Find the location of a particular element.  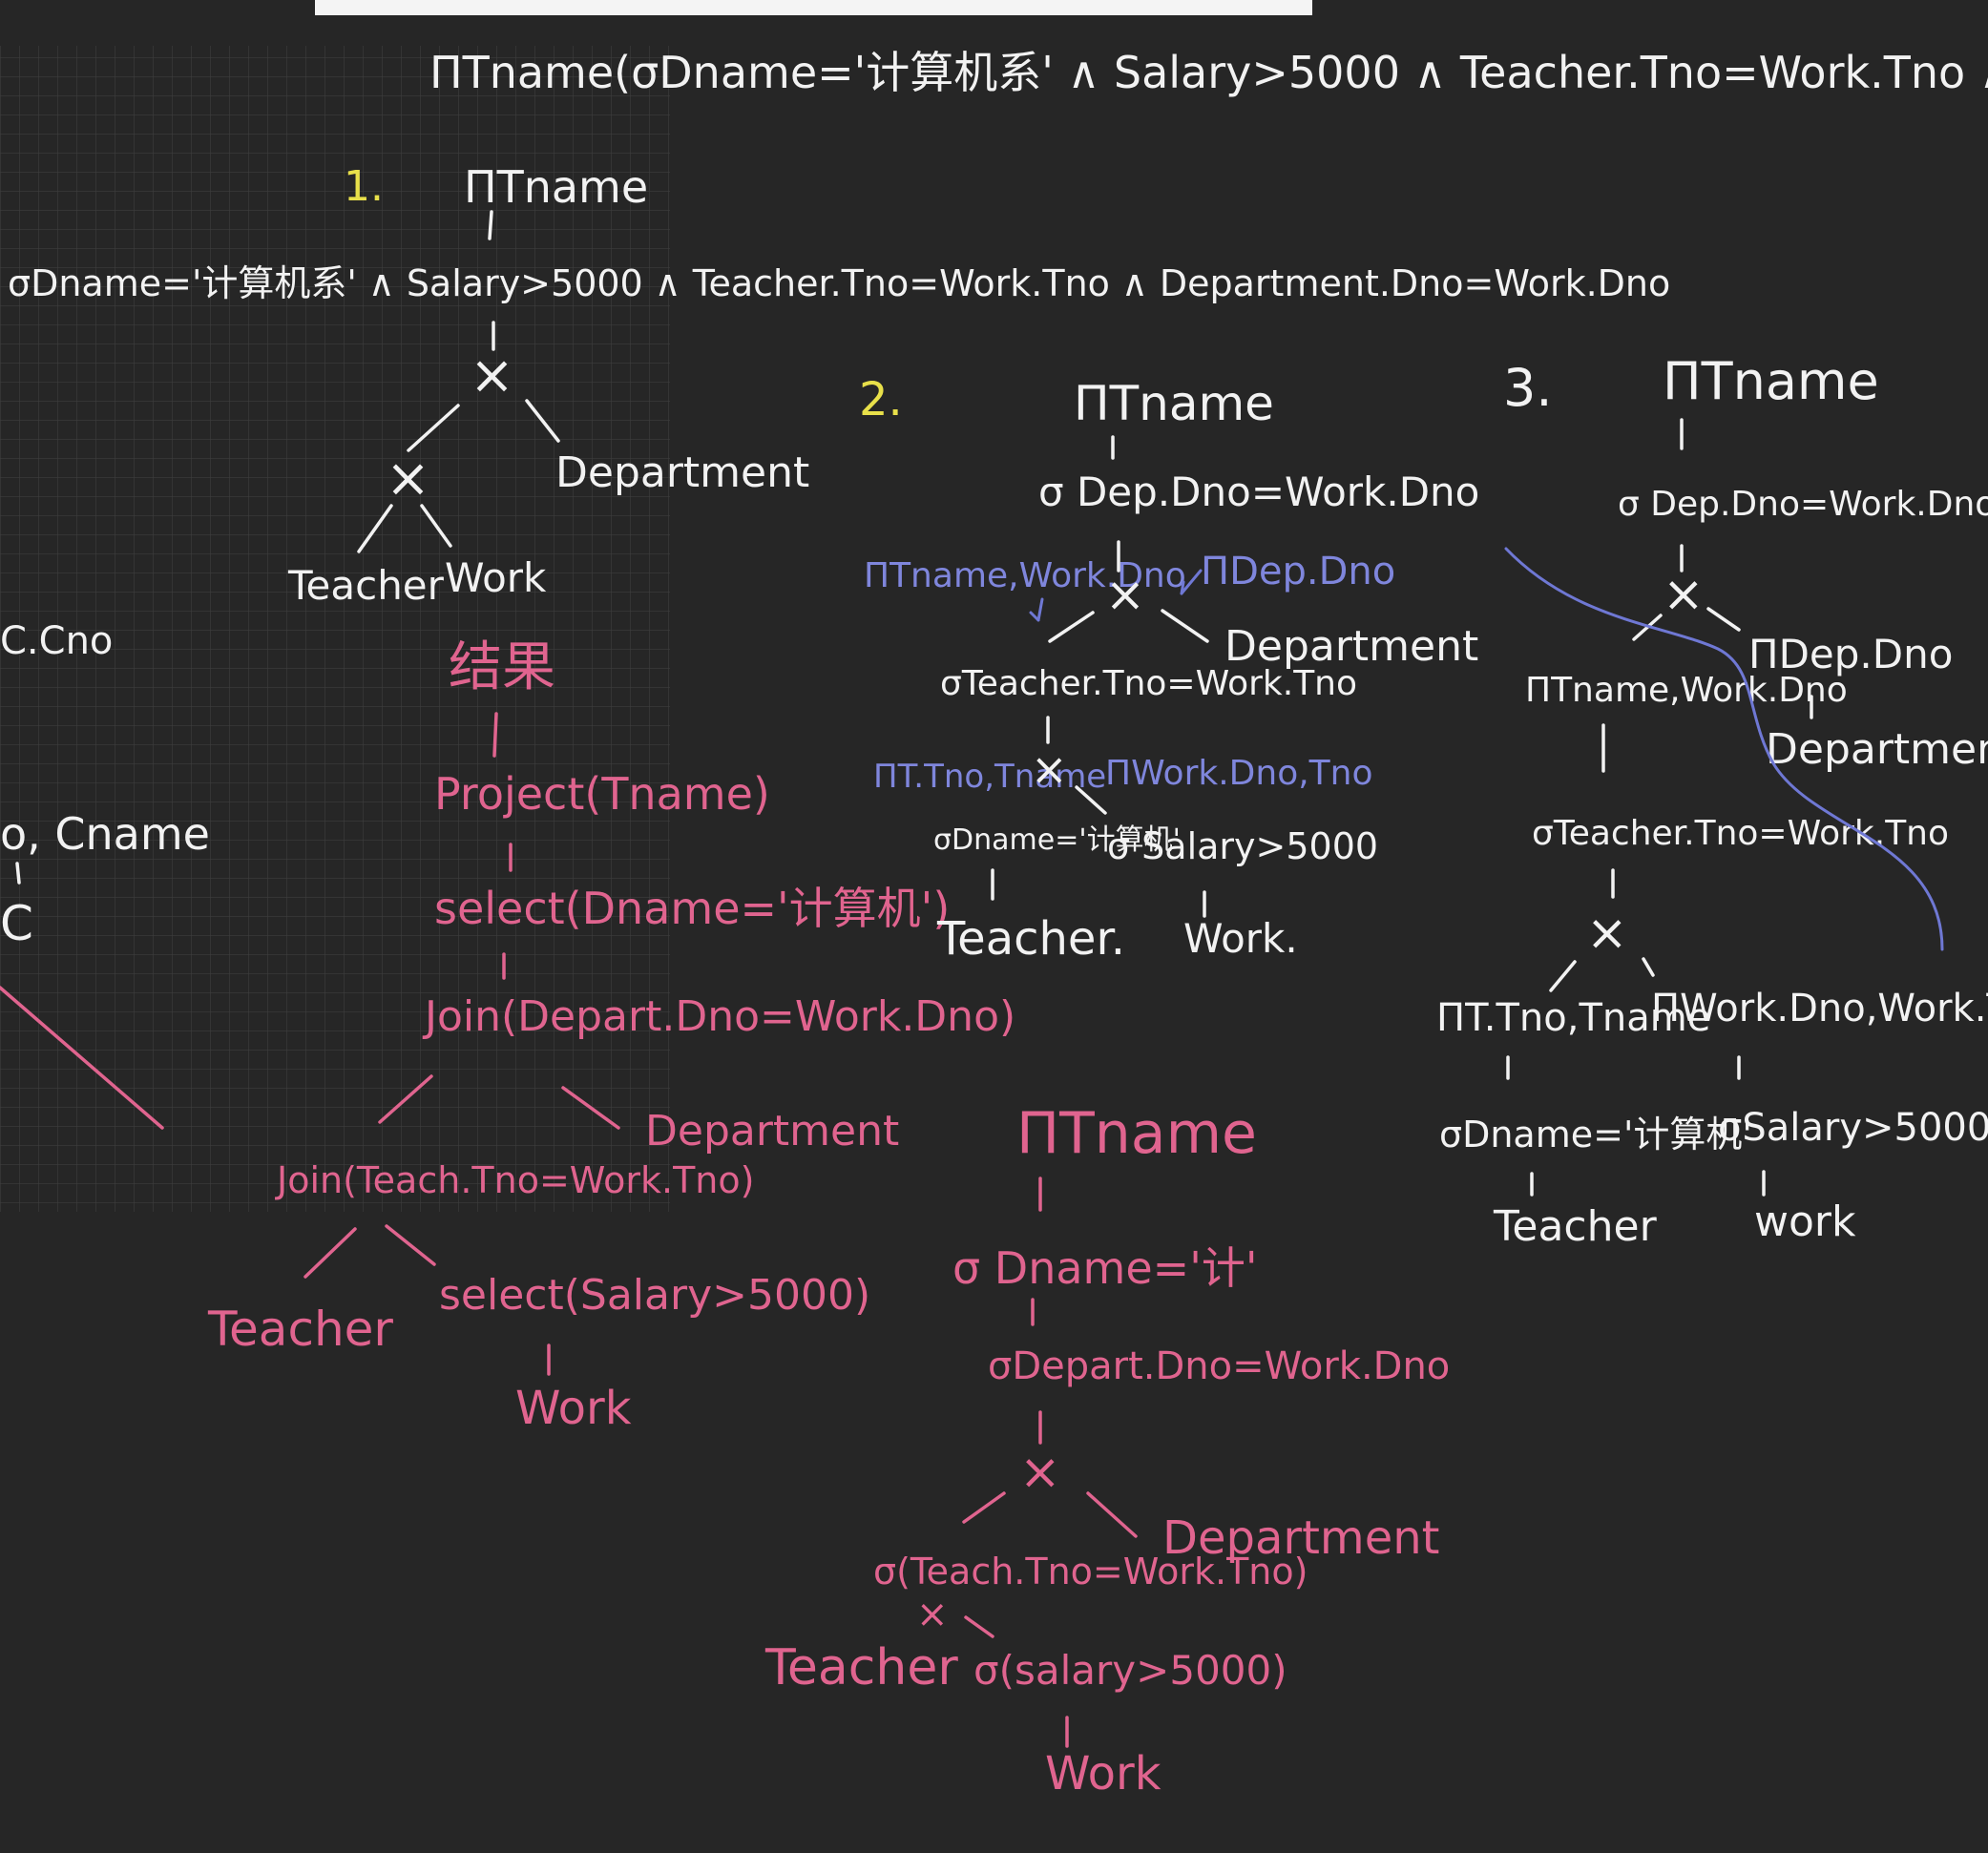

tree2-pi-t-blue: ΠT.Tno,Tname is located at coordinates (989, 777).